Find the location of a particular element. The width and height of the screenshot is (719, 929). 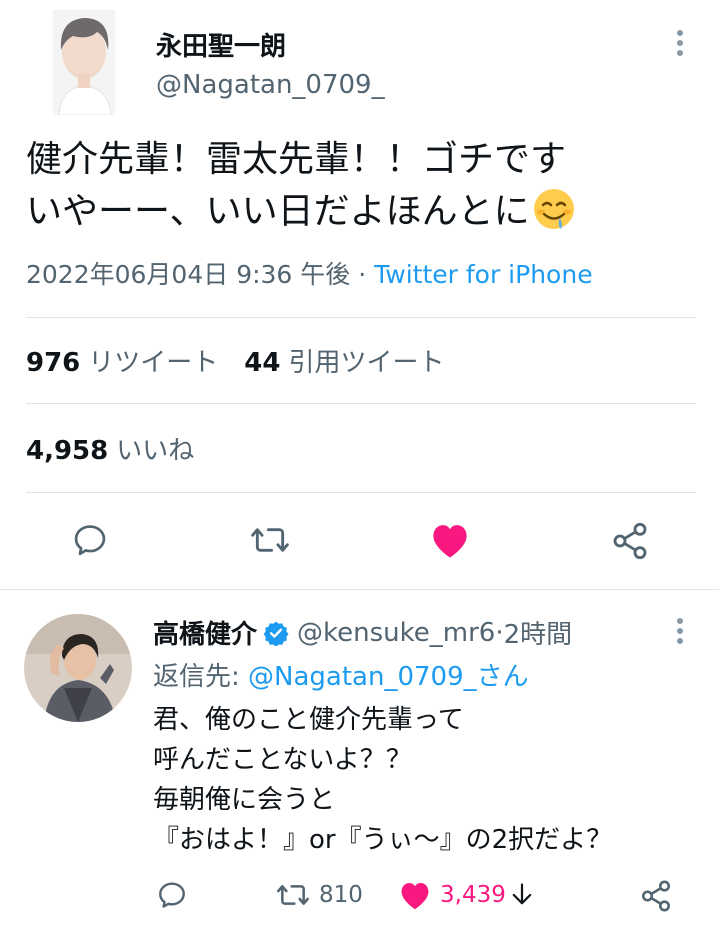

share-button is located at coordinates (630, 541).